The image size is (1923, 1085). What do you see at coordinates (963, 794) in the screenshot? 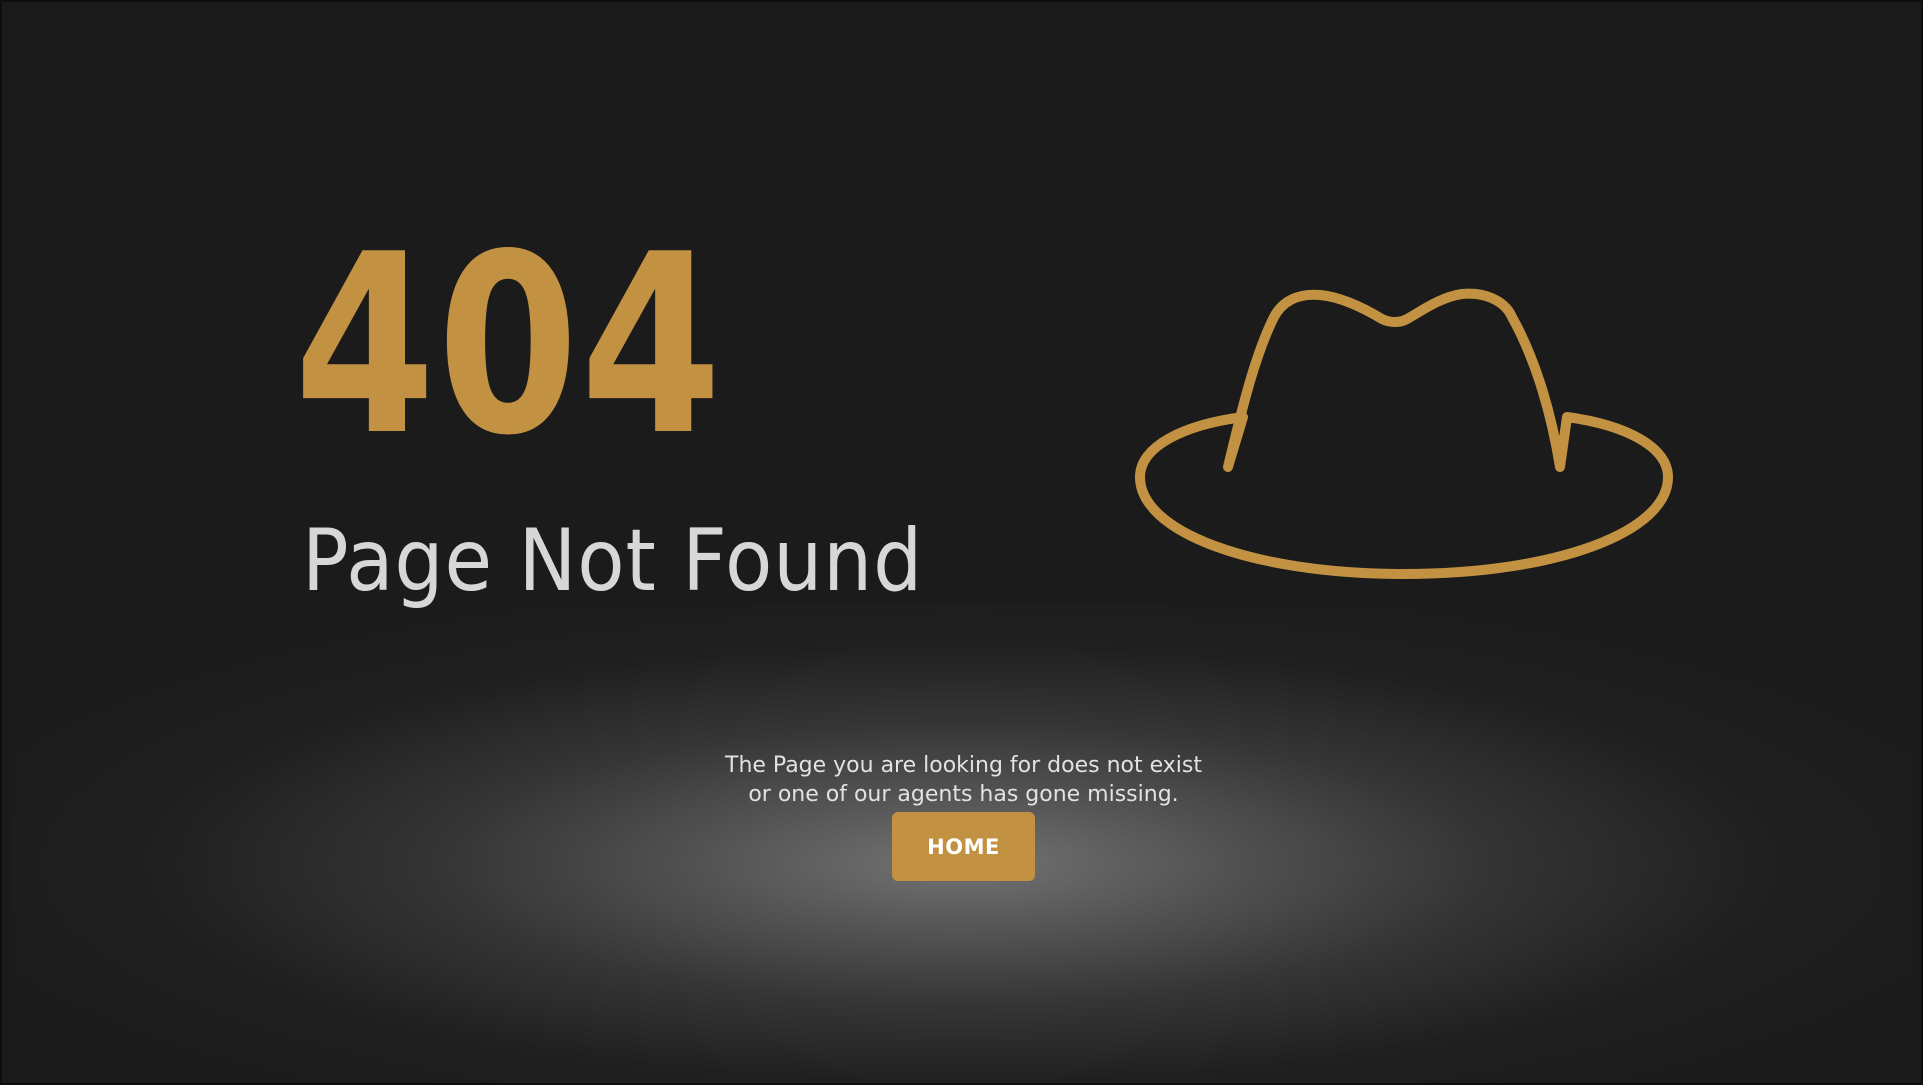
I see `error-message-line-2: or one of our agents has gone missing.` at bounding box center [963, 794].